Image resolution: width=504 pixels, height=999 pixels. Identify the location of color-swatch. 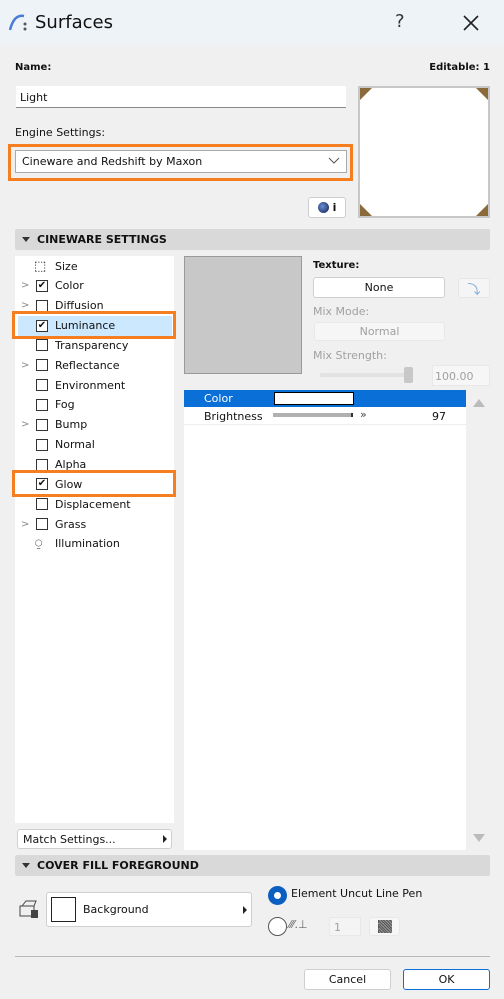
(314, 398).